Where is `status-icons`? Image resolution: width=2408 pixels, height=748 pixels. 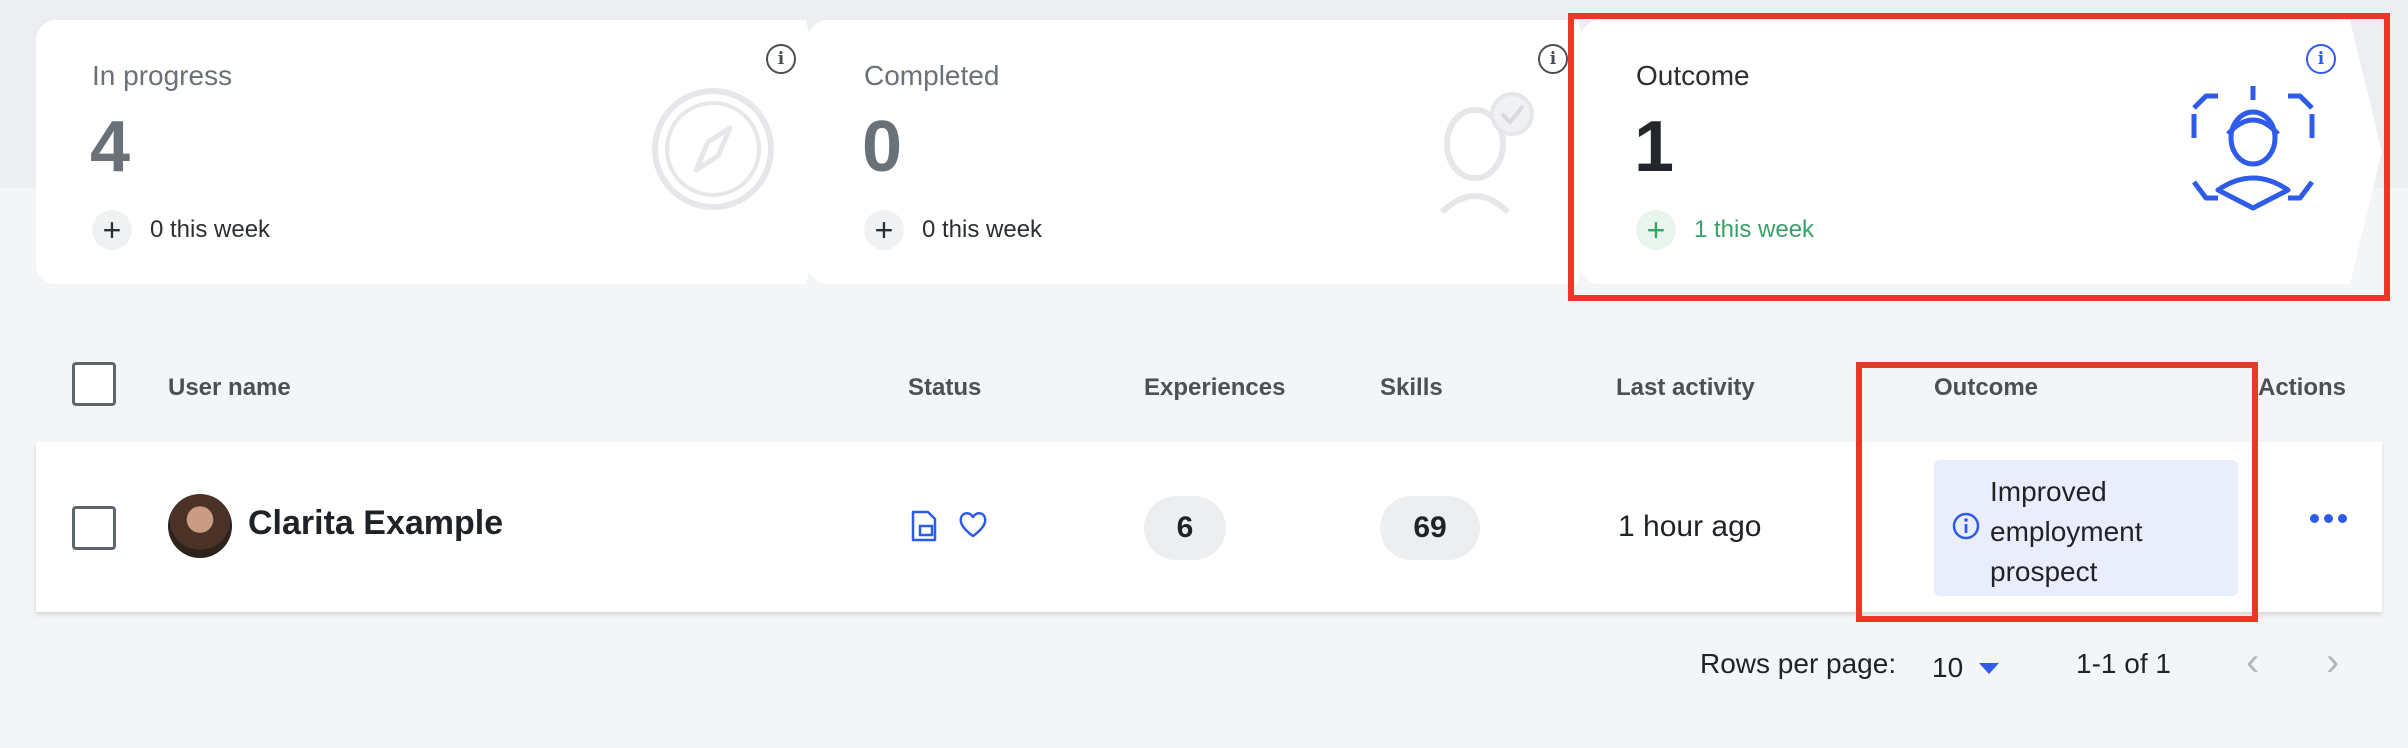 status-icons is located at coordinates (949, 526).